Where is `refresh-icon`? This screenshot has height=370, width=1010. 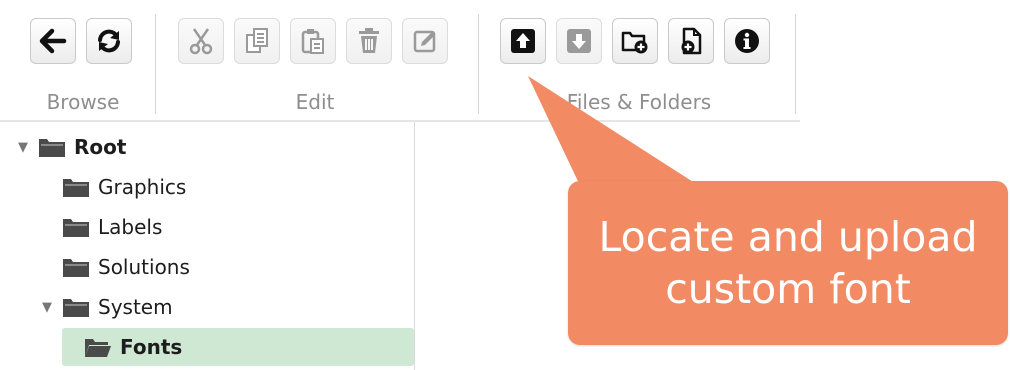
refresh-icon is located at coordinates (109, 41).